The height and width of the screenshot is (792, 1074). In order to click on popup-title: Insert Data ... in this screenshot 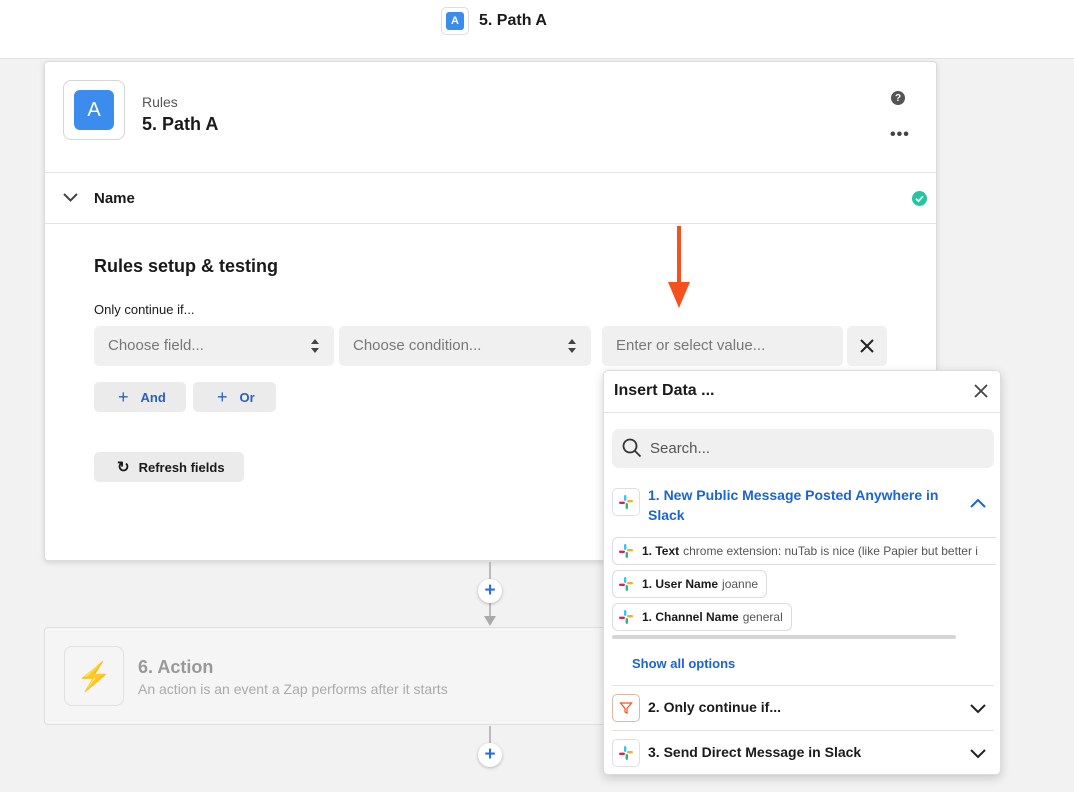, I will do `click(664, 390)`.